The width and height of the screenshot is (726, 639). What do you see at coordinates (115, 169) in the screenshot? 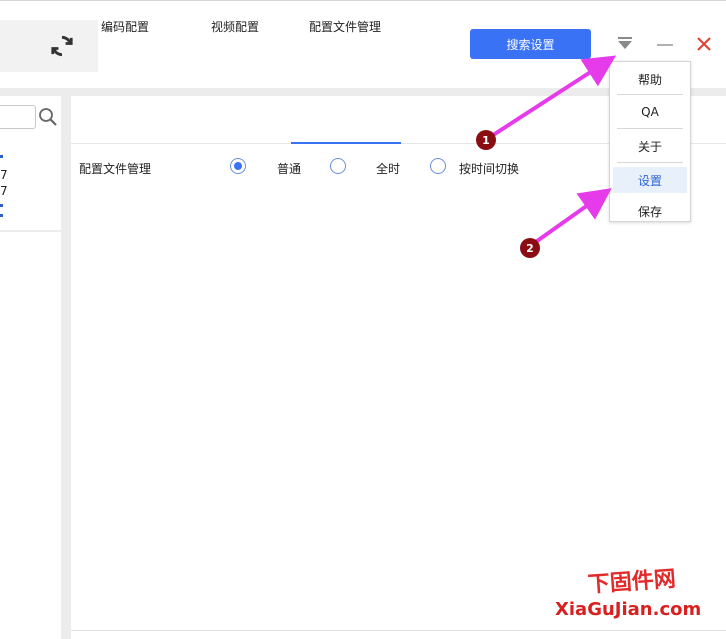
I see `config-file-management-label: 配置文件管理` at bounding box center [115, 169].